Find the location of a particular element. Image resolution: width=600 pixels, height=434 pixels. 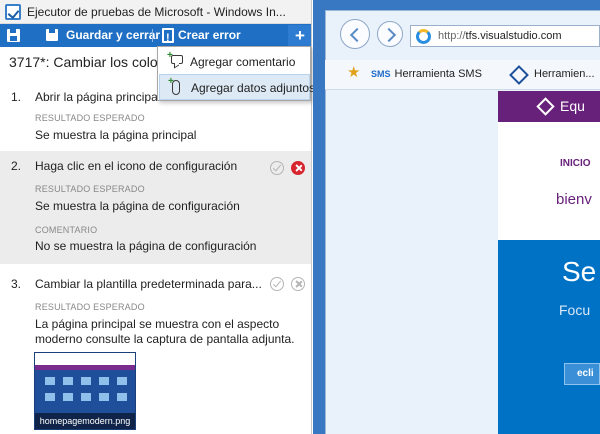

hero-subtitle: Focu is located at coordinates (575, 310).